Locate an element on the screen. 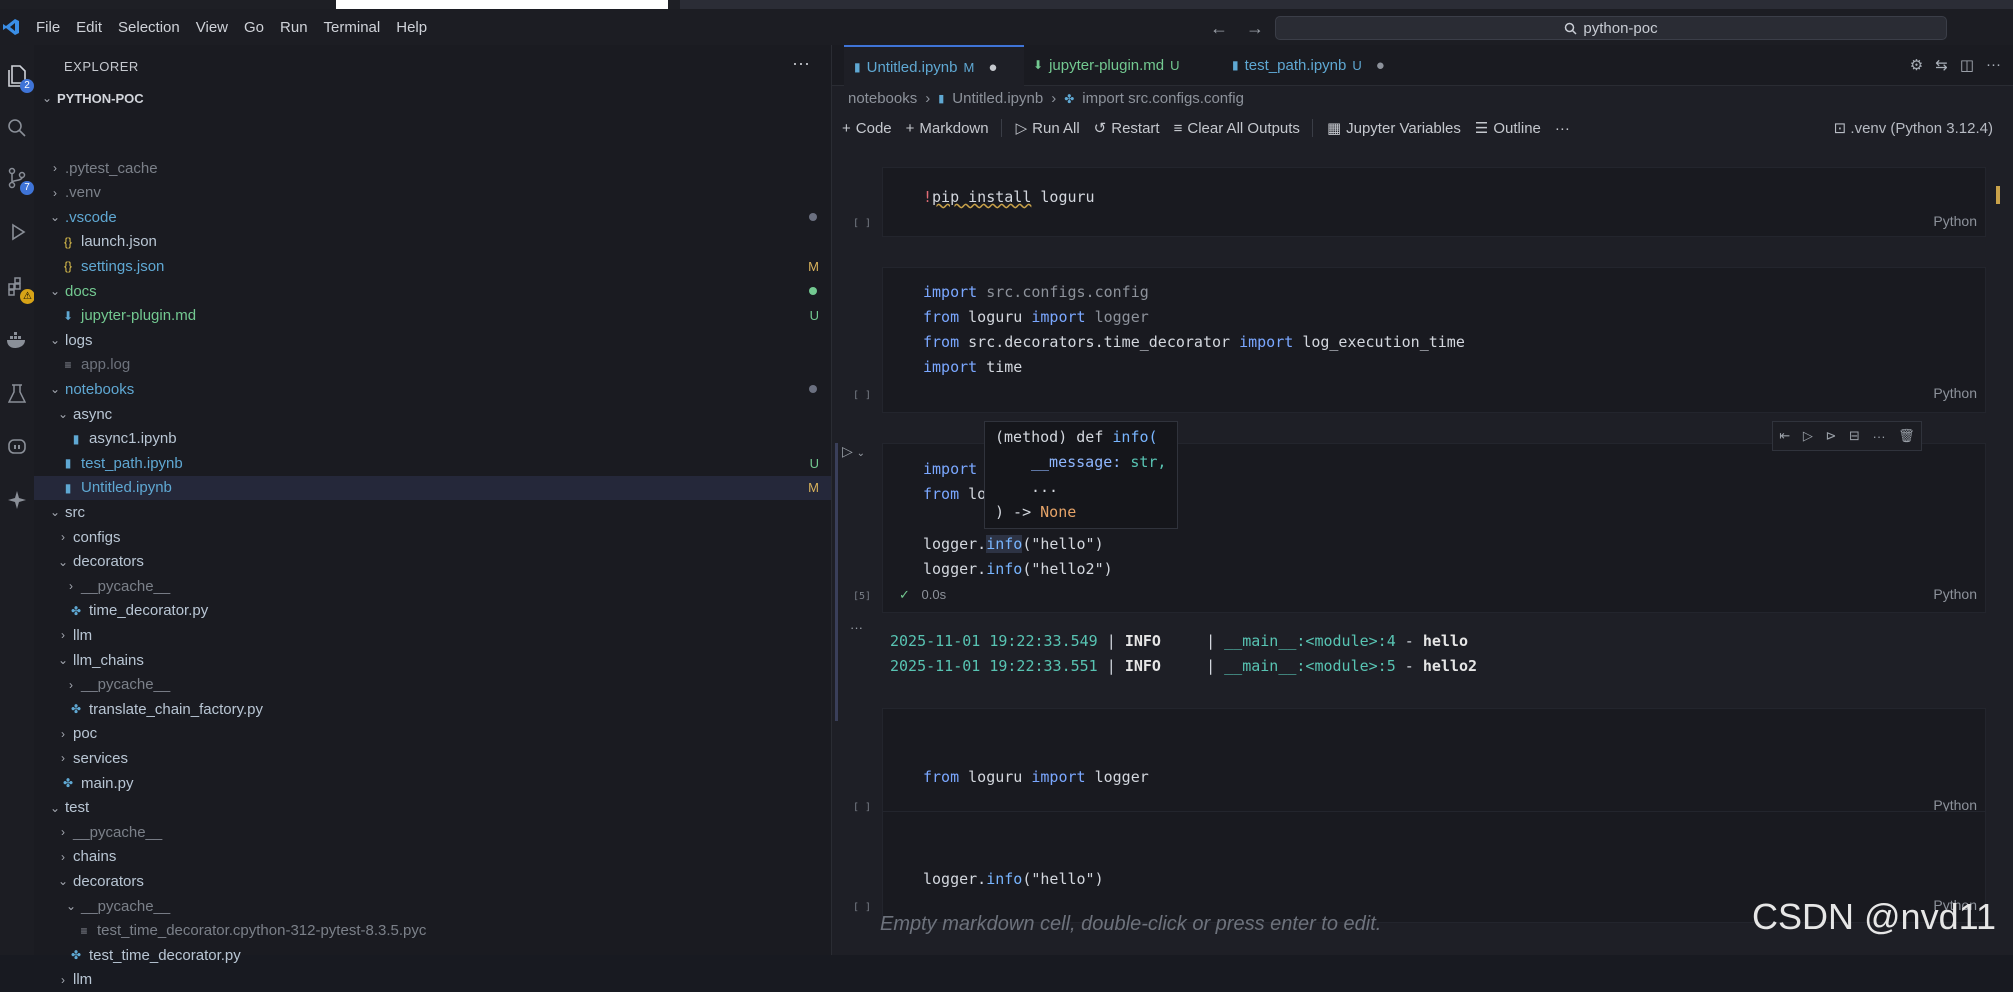 The image size is (2013, 992). tree-file: ✤ translate_chain_factory.py is located at coordinates (432, 709).